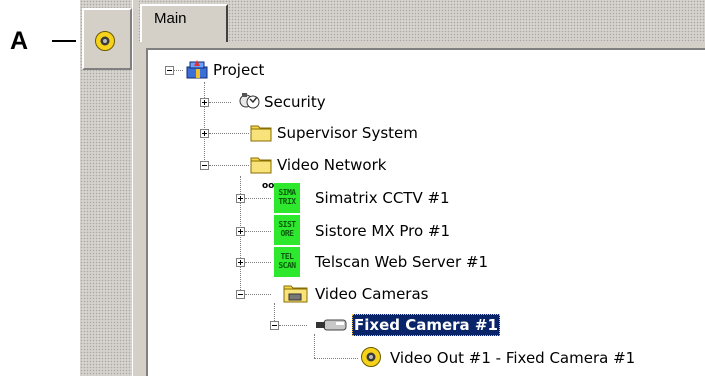 This screenshot has width=705, height=376. Describe the element at coordinates (240, 231) in the screenshot. I see `expand-sistore-toggle` at that location.